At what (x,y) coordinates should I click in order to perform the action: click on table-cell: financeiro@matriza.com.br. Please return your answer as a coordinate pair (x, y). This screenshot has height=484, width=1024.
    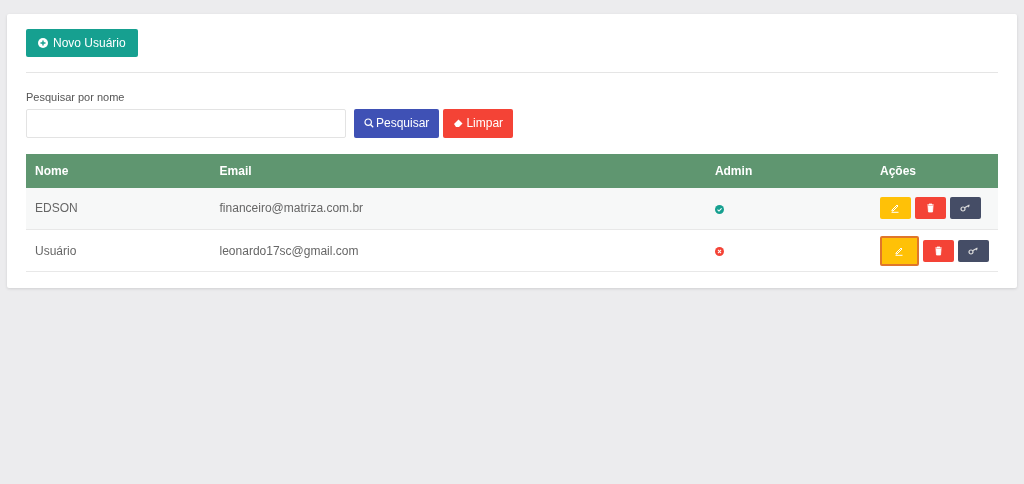
    Looking at the image, I should click on (291, 208).